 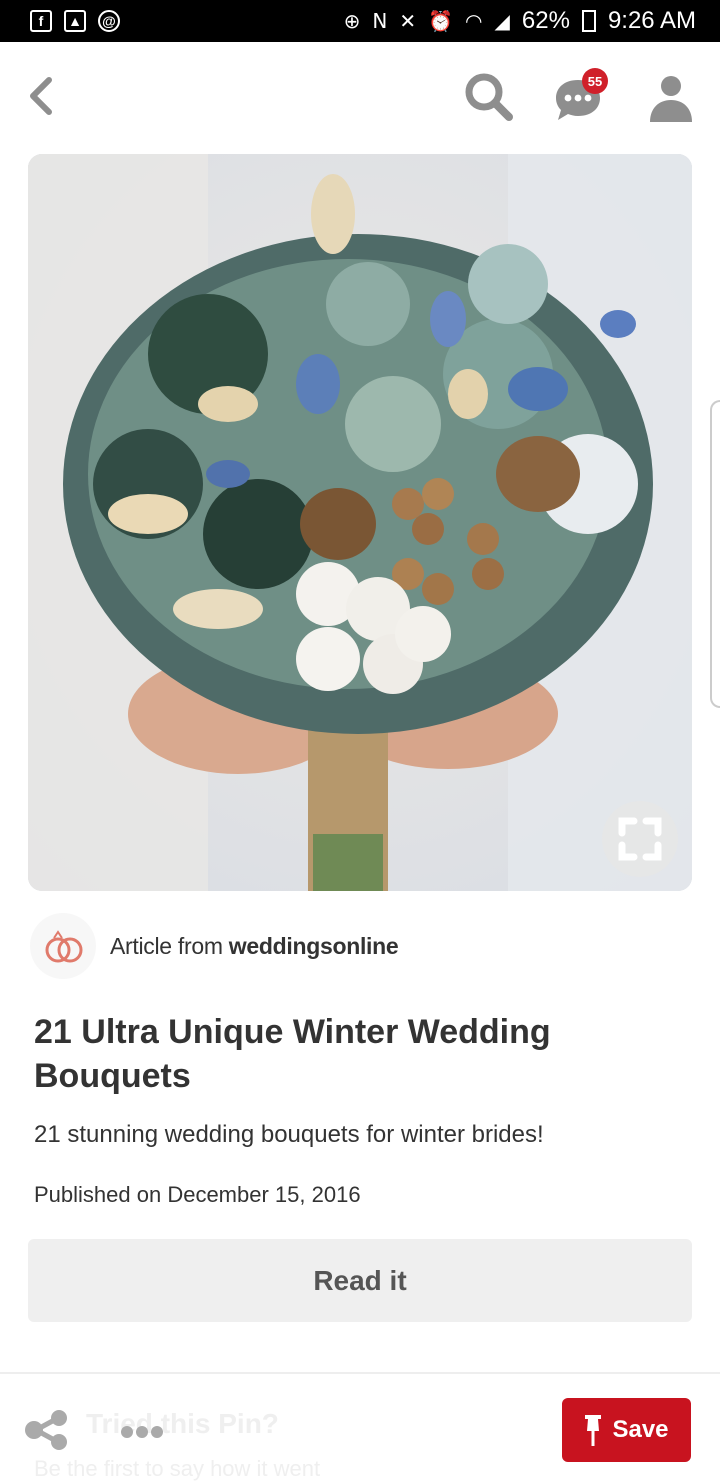 I want to click on status-left-icons: f ▲ @, so click(x=75, y=21).